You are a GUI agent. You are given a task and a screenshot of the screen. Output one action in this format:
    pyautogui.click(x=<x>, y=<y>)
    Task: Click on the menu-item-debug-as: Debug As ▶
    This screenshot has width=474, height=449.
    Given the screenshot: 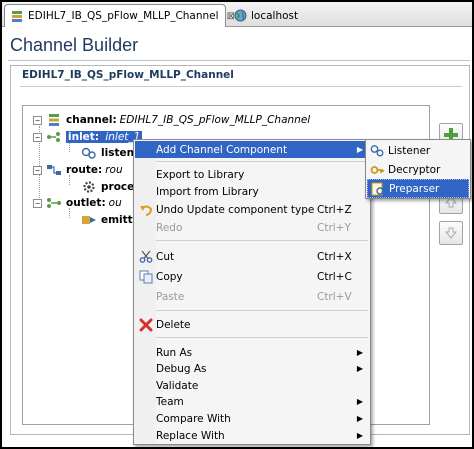 What is the action you would take?
    pyautogui.click(x=252, y=368)
    